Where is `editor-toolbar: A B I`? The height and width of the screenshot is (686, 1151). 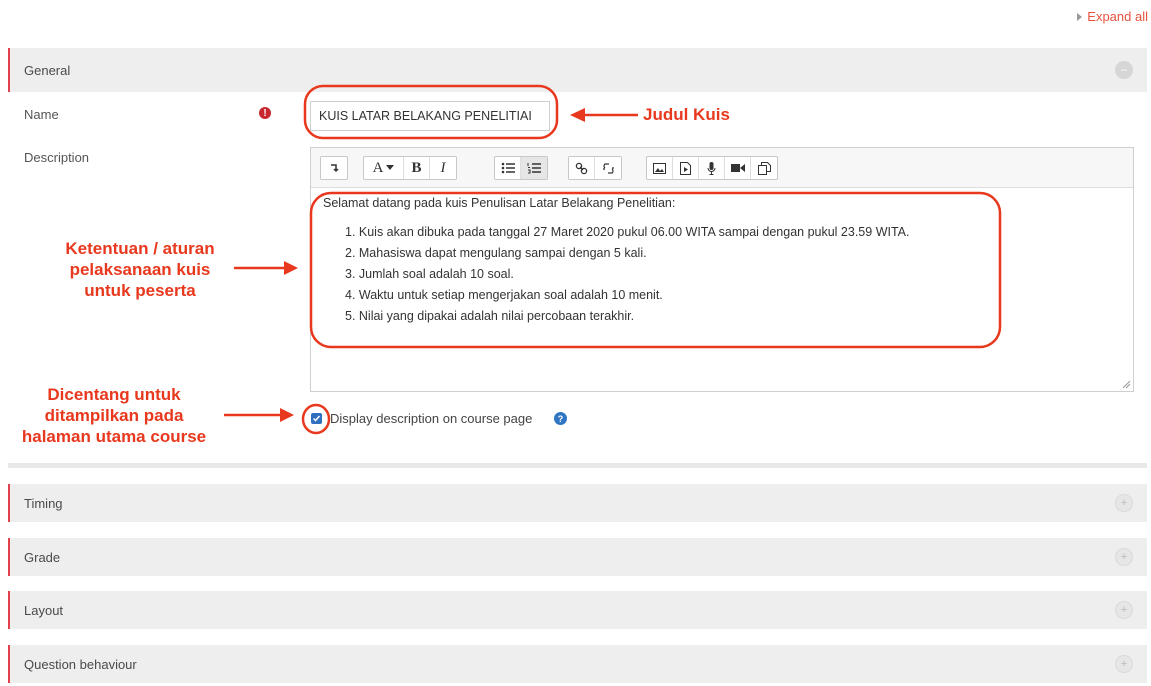
editor-toolbar: A B I is located at coordinates (722, 168).